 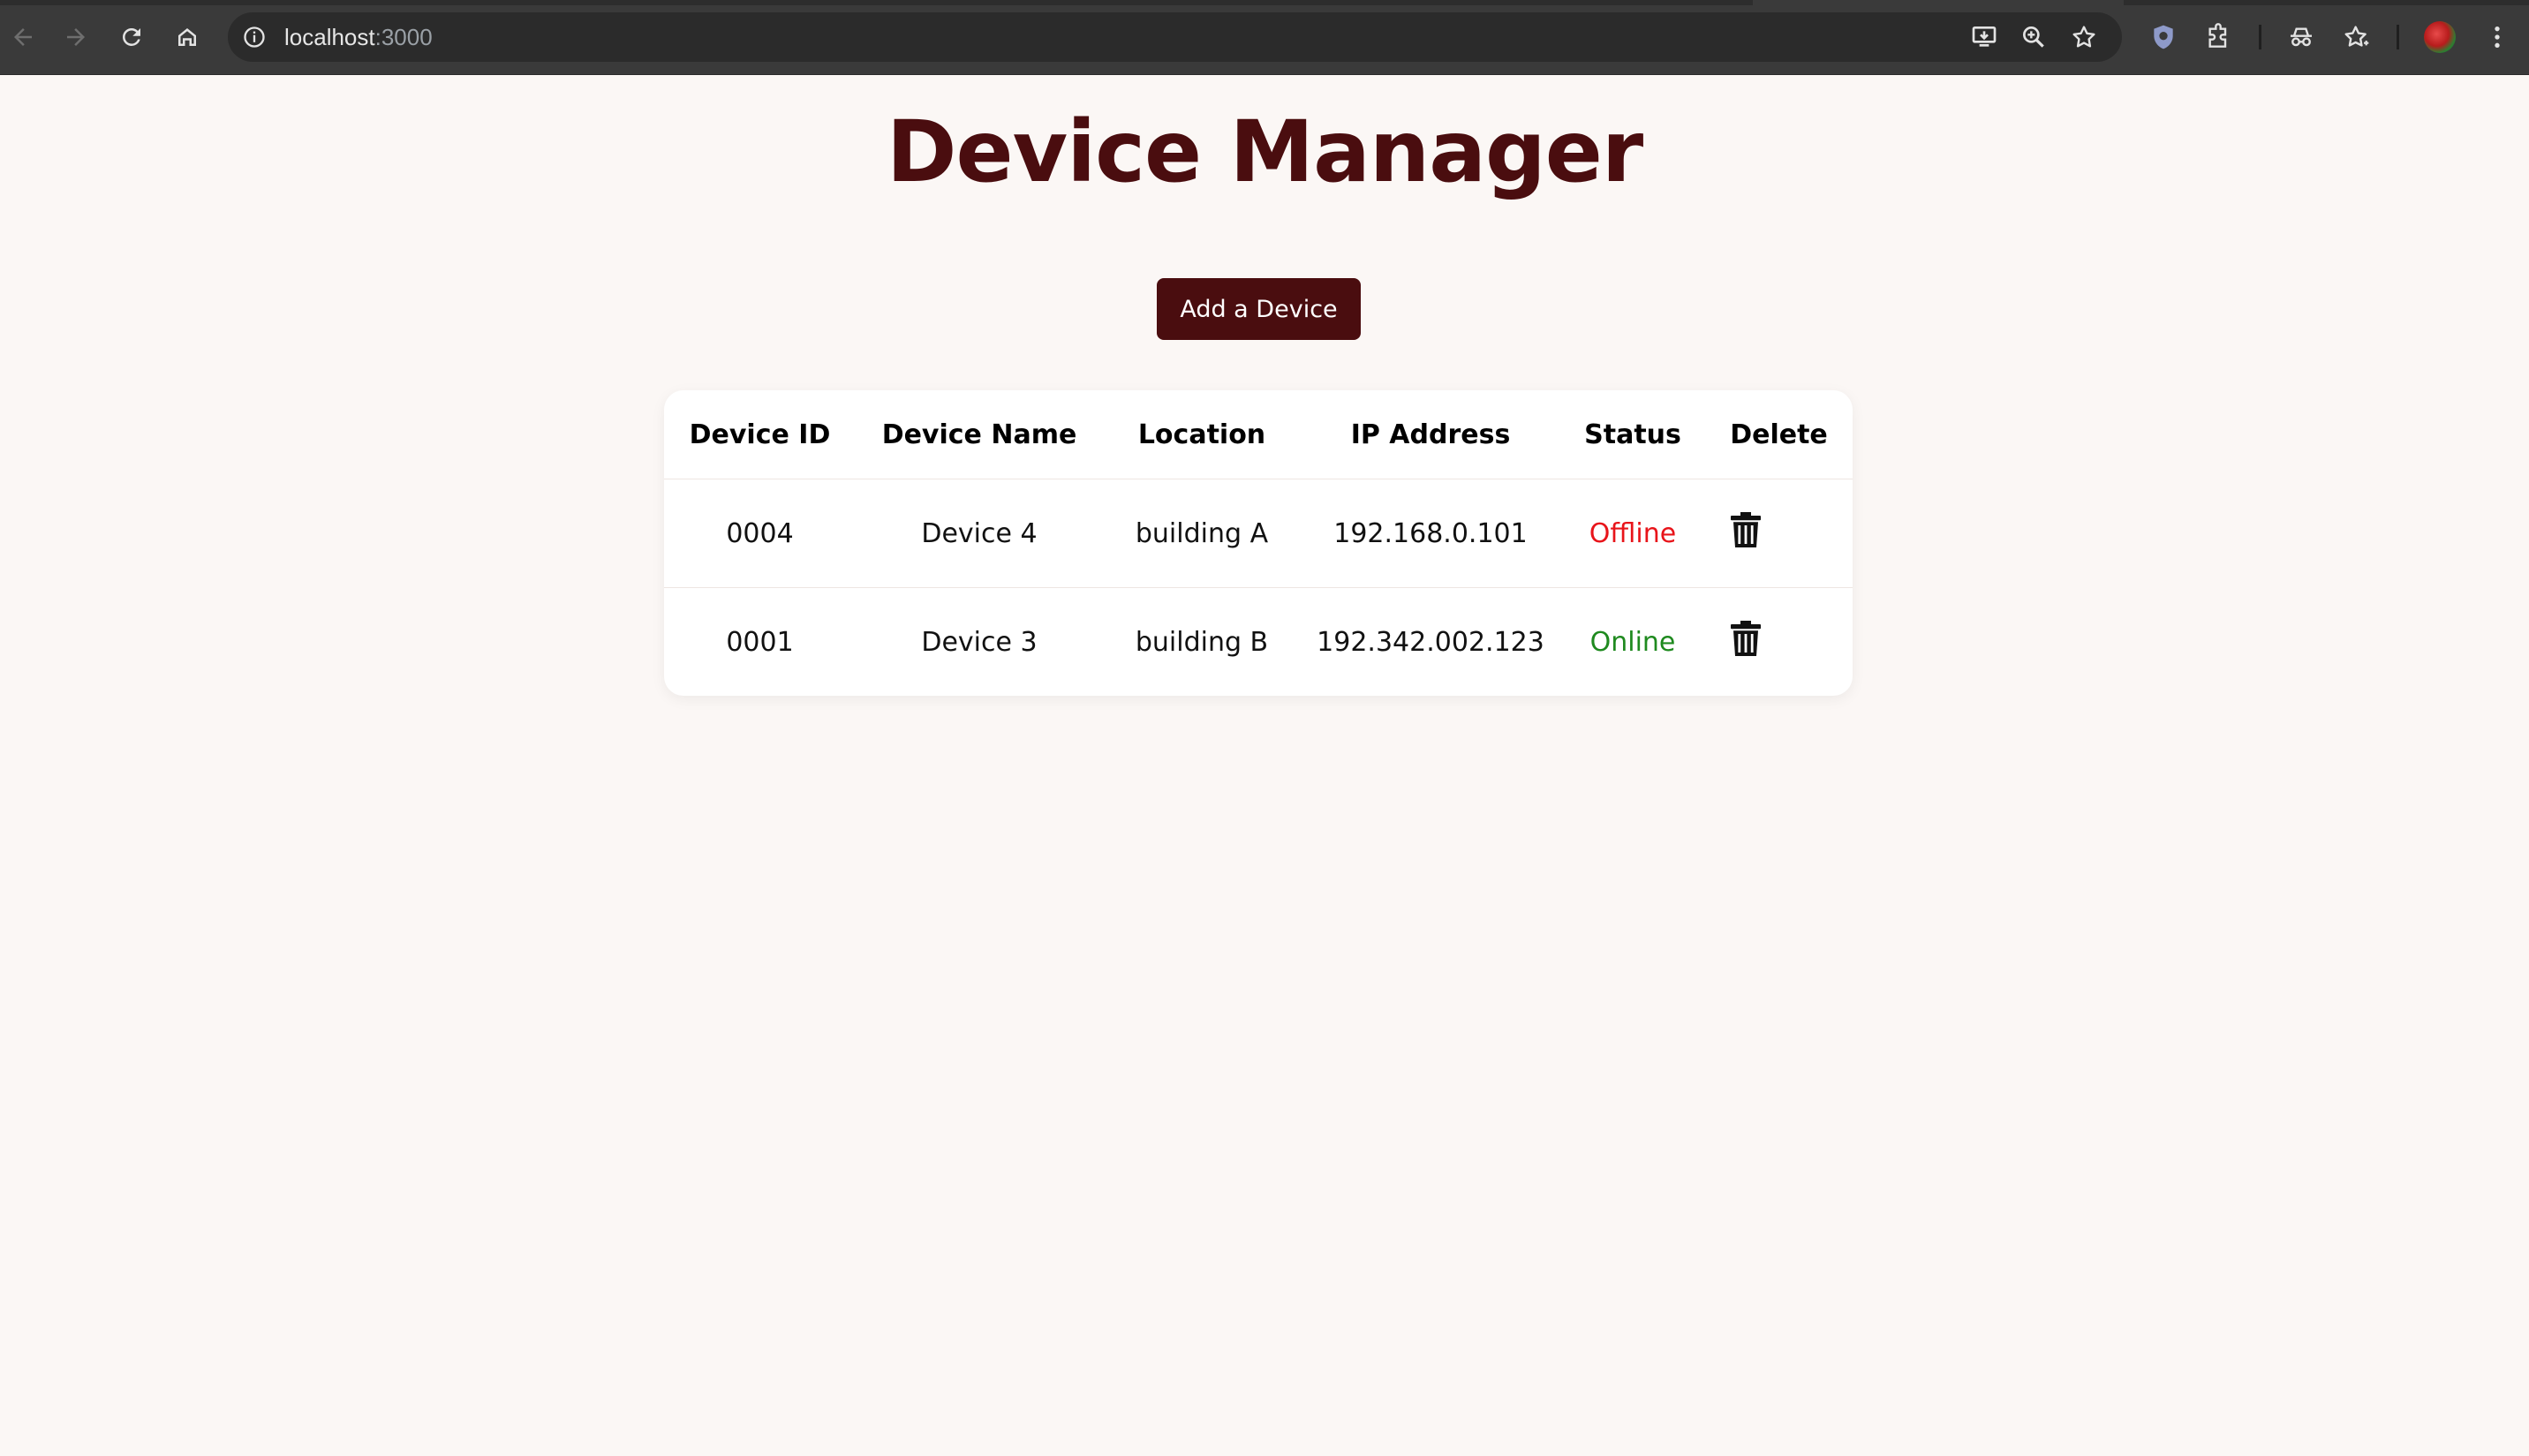 What do you see at coordinates (760, 642) in the screenshot?
I see `cell-device-id: 0001` at bounding box center [760, 642].